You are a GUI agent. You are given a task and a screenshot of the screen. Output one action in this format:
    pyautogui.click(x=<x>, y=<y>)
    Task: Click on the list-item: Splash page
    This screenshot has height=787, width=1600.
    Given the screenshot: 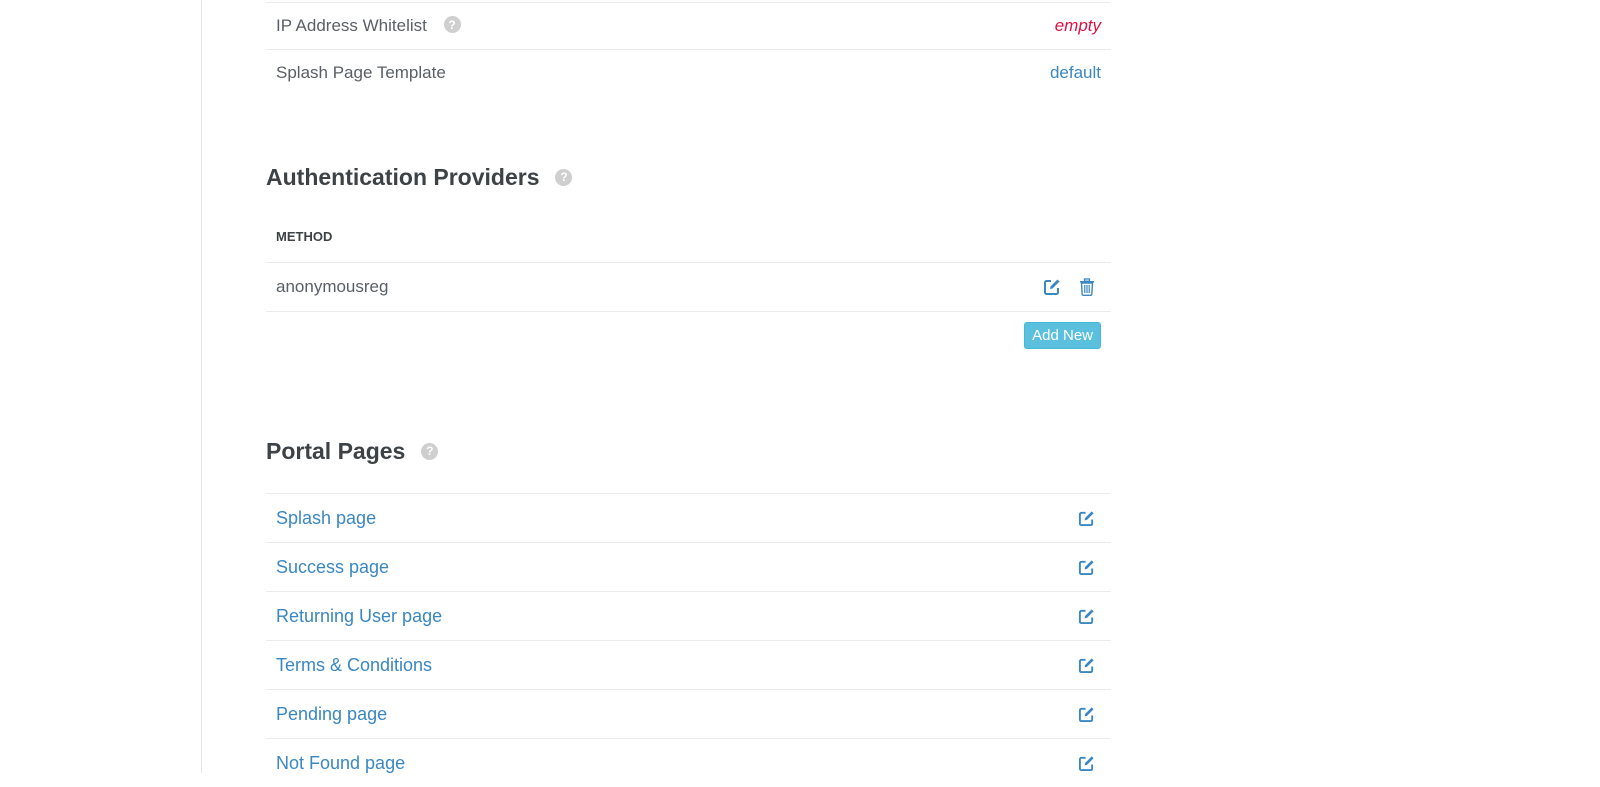 What is the action you would take?
    pyautogui.click(x=688, y=517)
    